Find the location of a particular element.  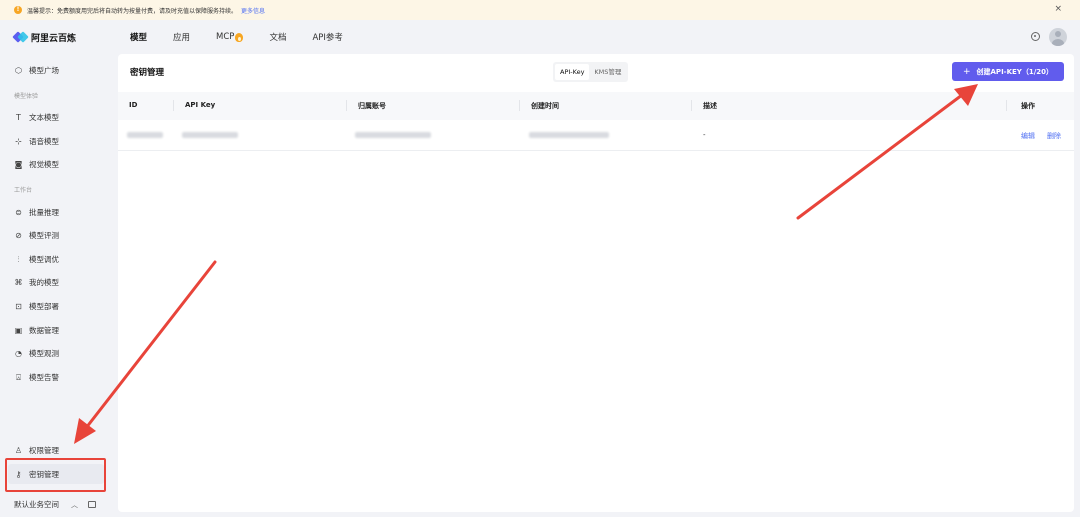

nav-docs-label: 文档 is located at coordinates (278, 38).